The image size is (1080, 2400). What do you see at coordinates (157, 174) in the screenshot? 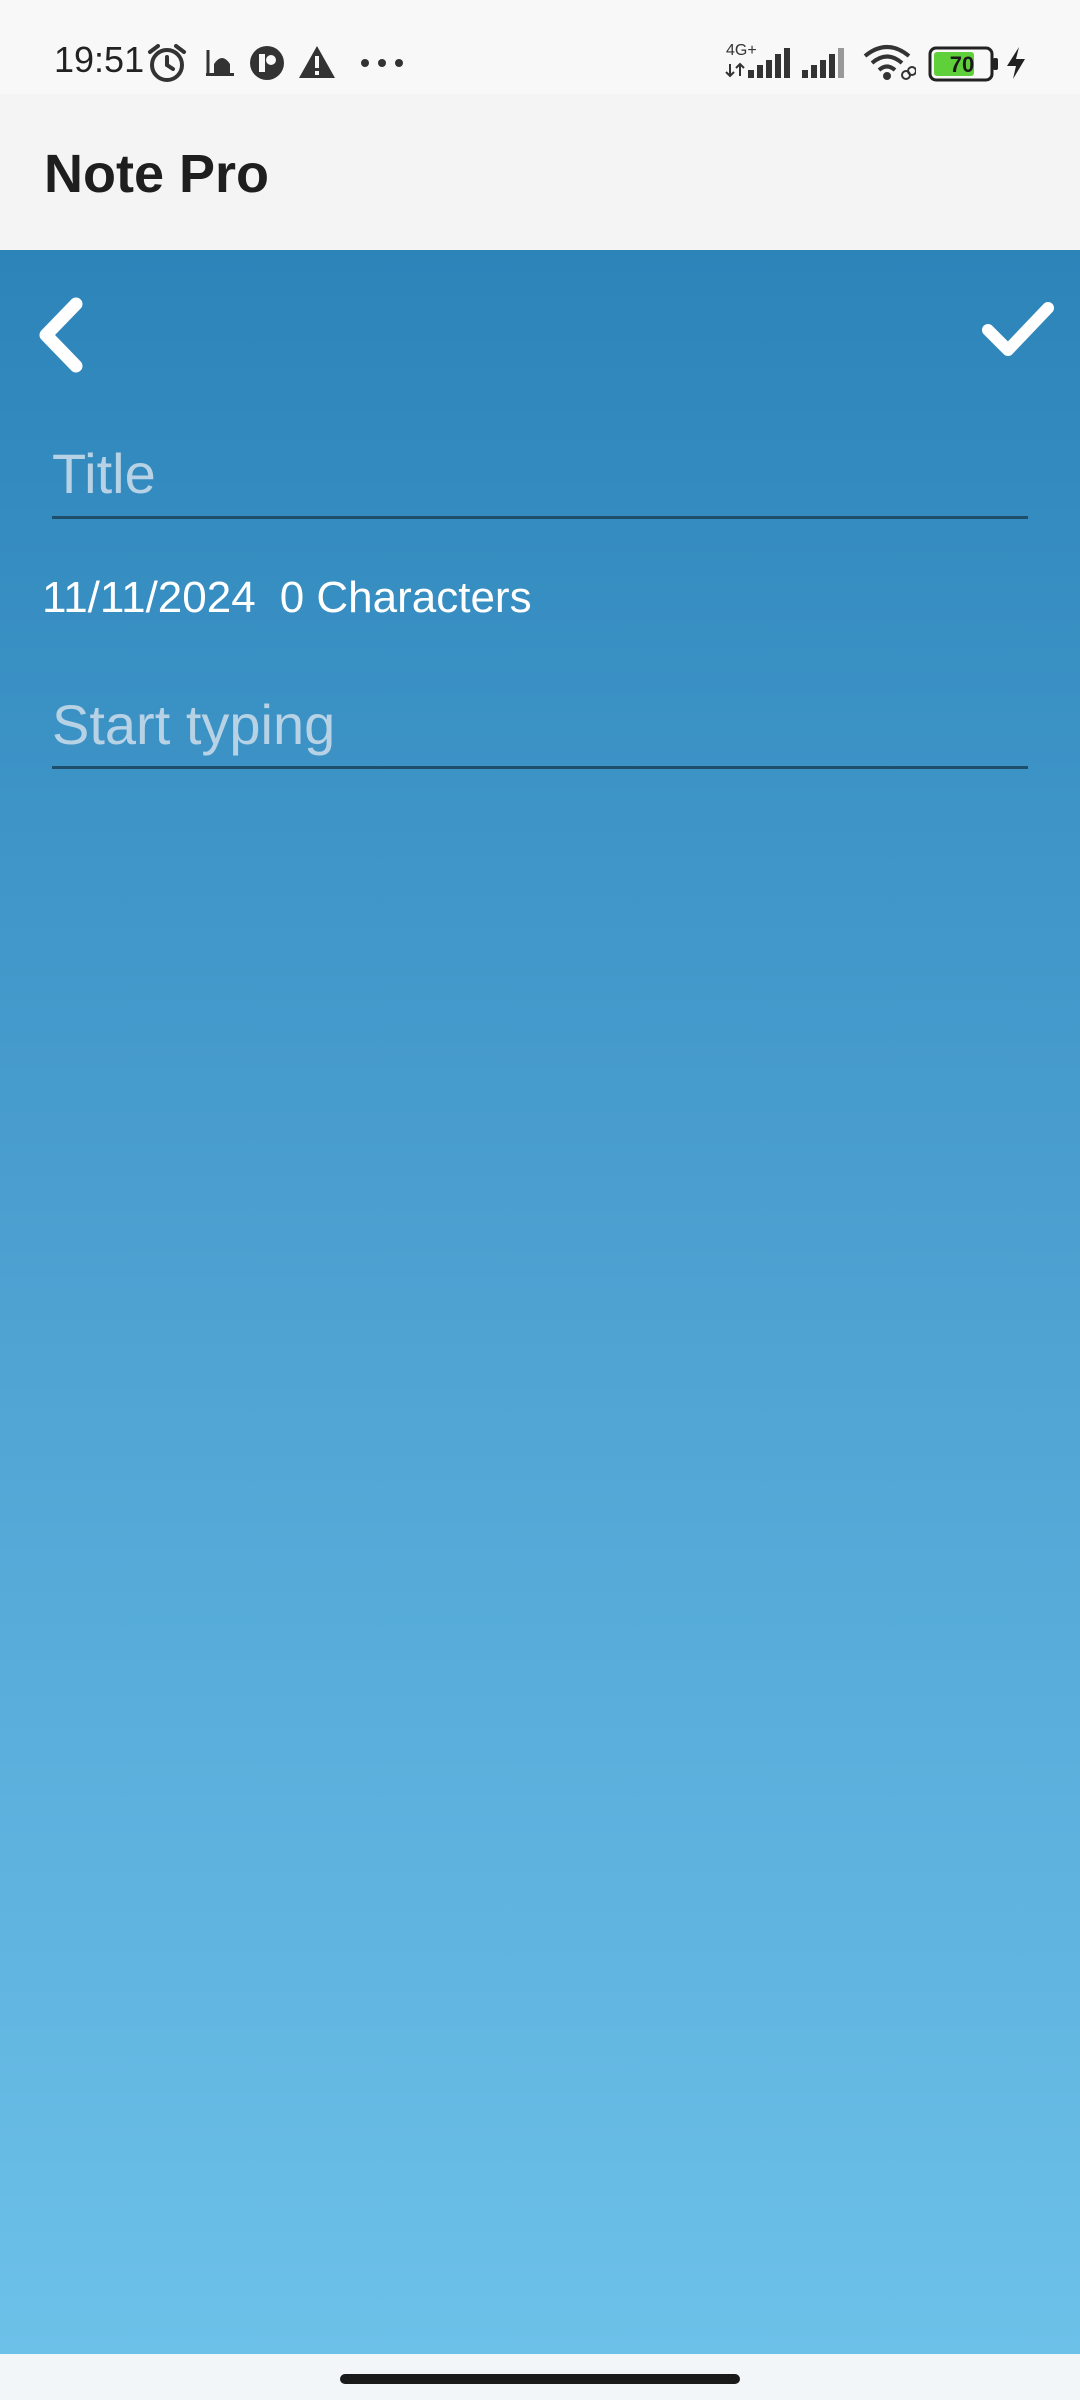
I see `app-title: Note Pro` at bounding box center [157, 174].